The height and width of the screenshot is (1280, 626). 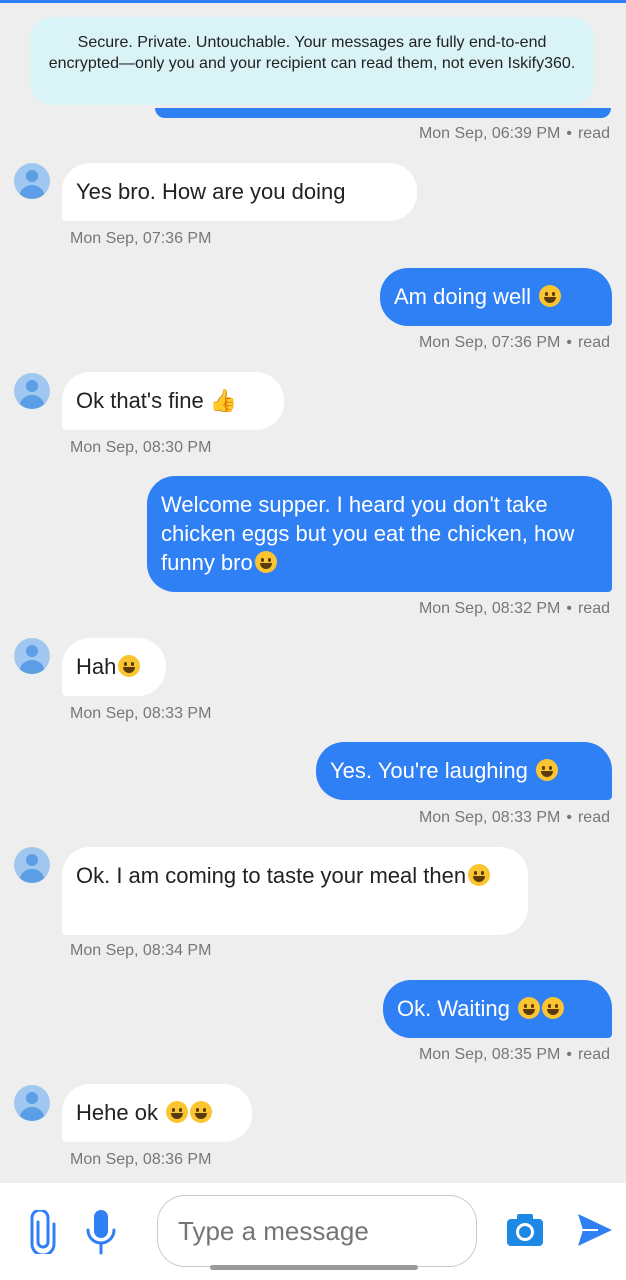 I want to click on message-bubble-incoming: Ok that's fine 👍, so click(x=173, y=401).